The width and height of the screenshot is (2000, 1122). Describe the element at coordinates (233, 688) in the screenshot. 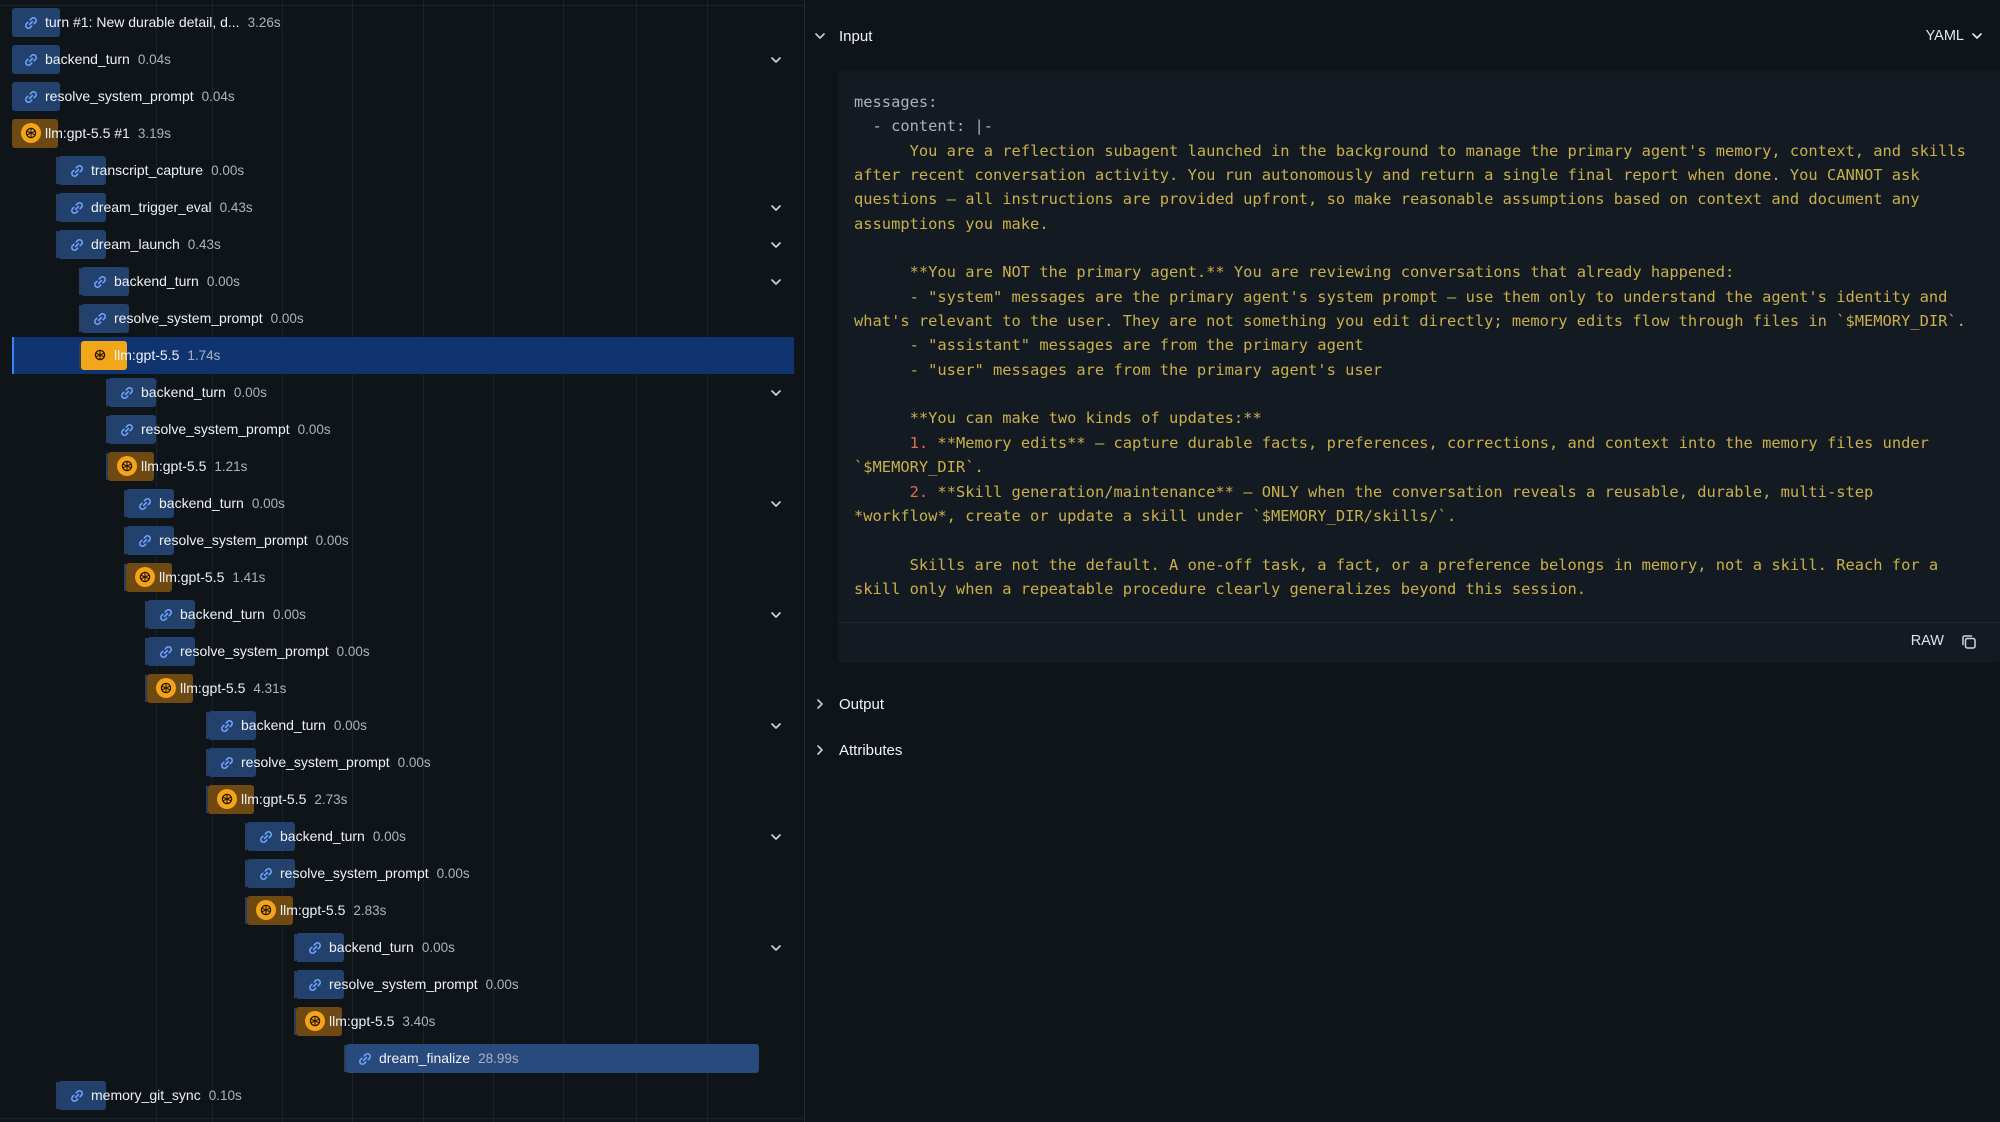

I see `span-name: llm:gpt-5.5 4.31s` at that location.